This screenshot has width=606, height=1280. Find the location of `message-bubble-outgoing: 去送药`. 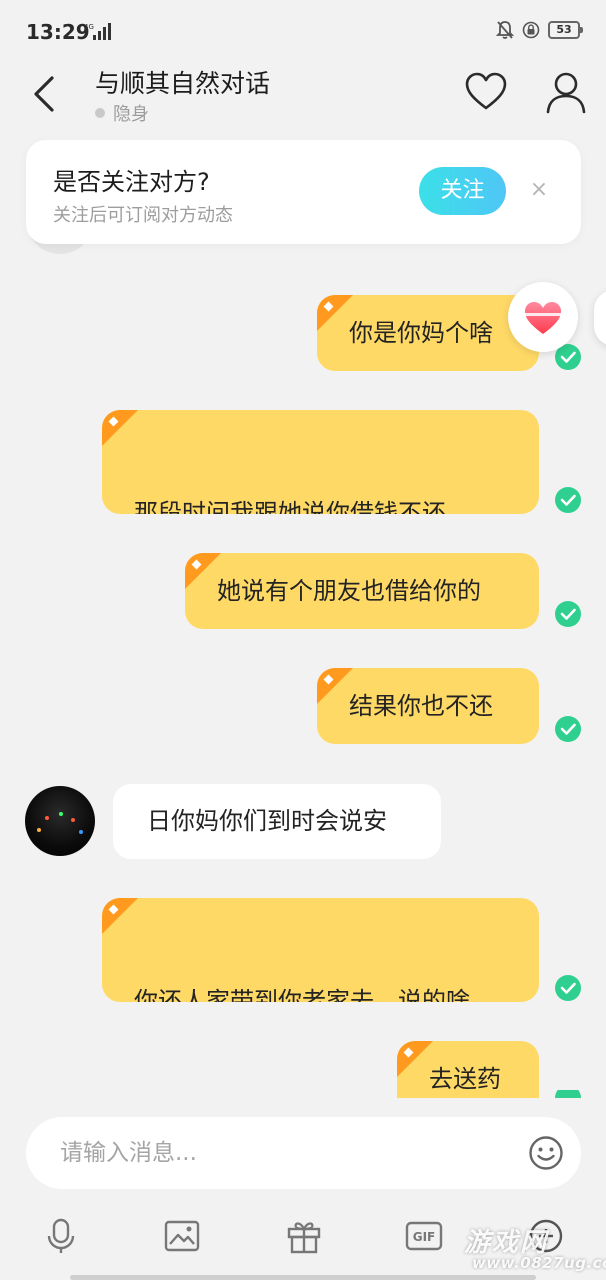

message-bubble-outgoing: 去送药 is located at coordinates (468, 1069).